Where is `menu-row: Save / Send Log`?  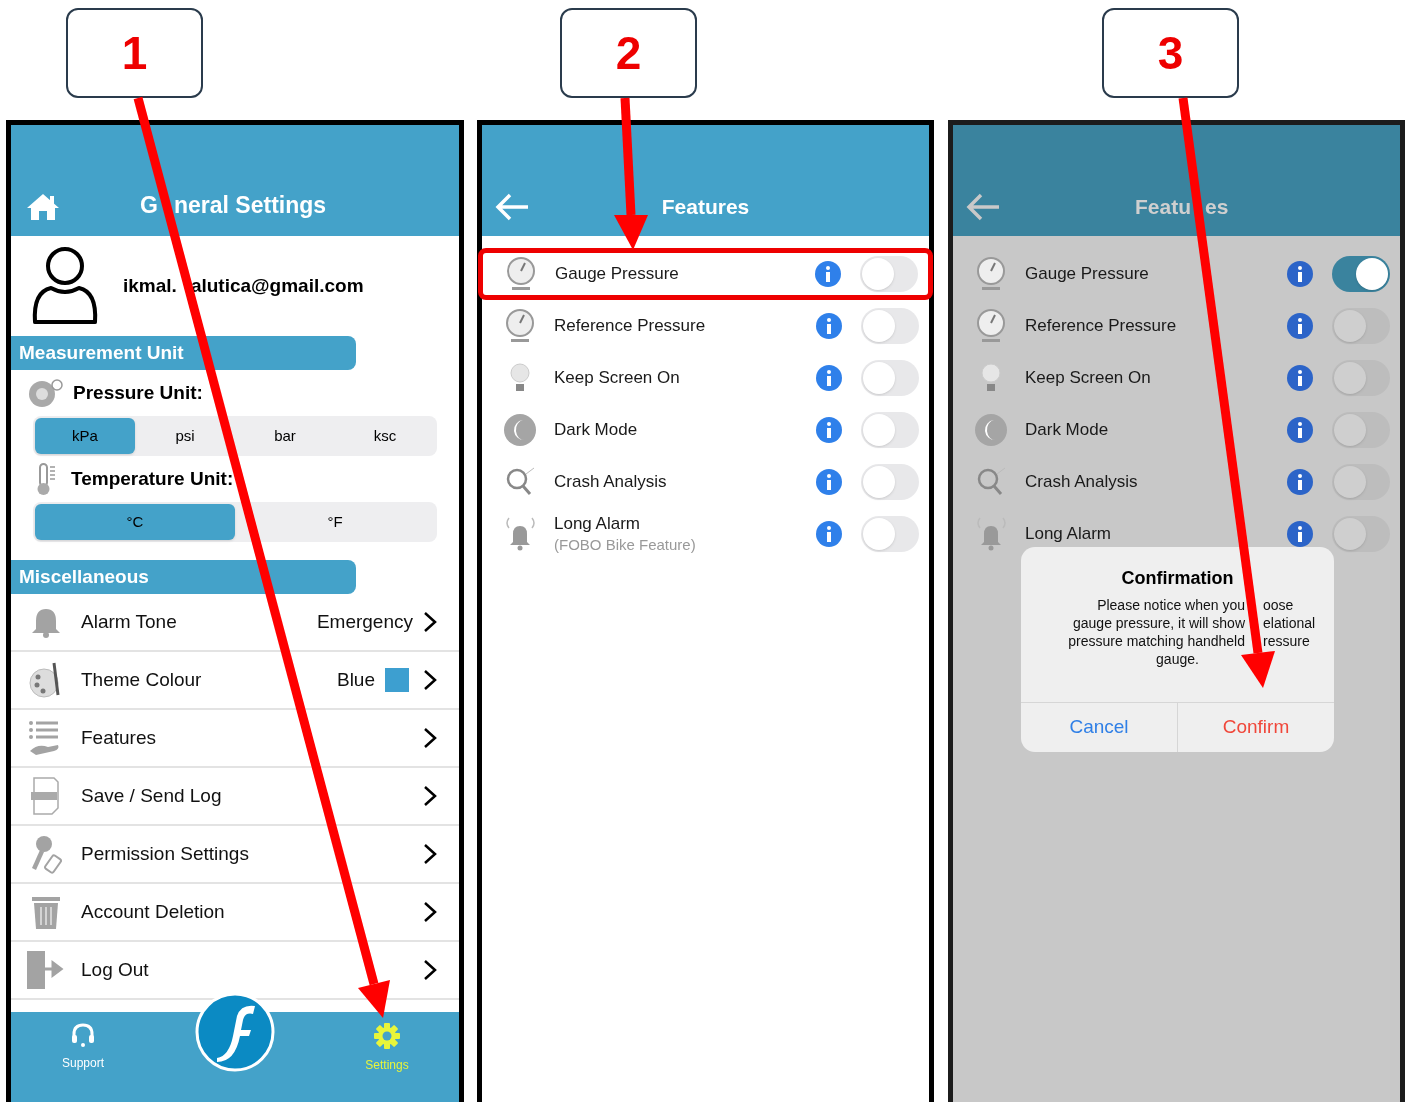
menu-row: Save / Send Log is located at coordinates (235, 797).